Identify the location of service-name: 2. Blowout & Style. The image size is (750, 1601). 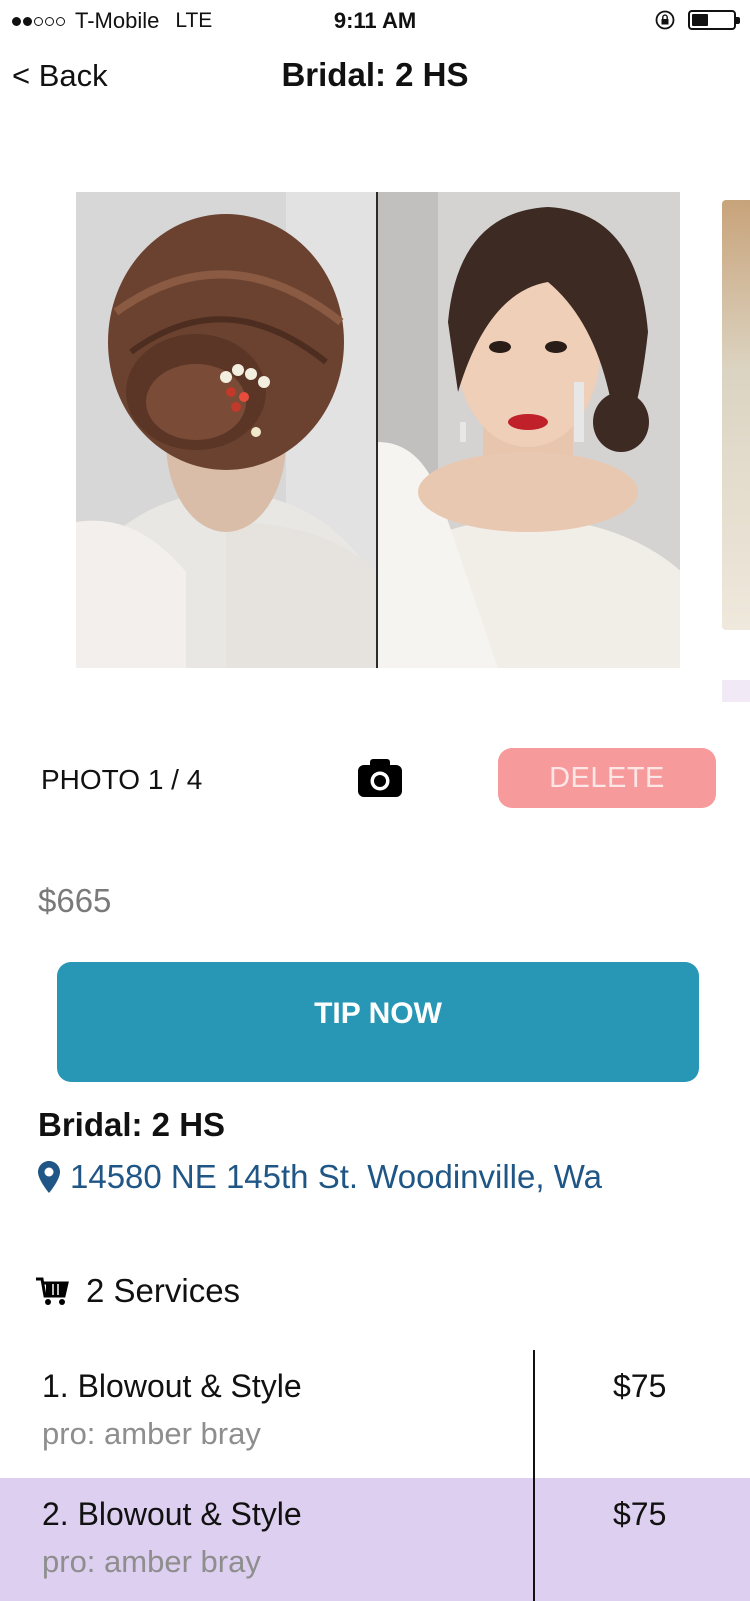
(172, 1514).